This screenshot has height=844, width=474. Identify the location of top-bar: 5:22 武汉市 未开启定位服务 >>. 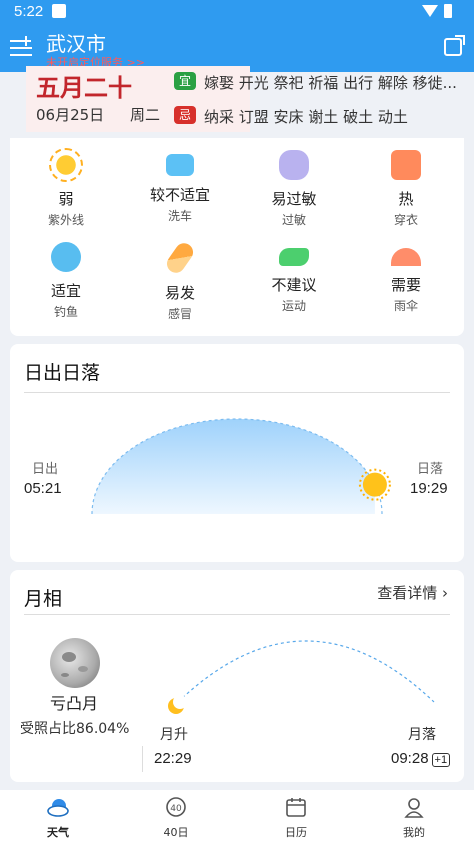
(237, 36).